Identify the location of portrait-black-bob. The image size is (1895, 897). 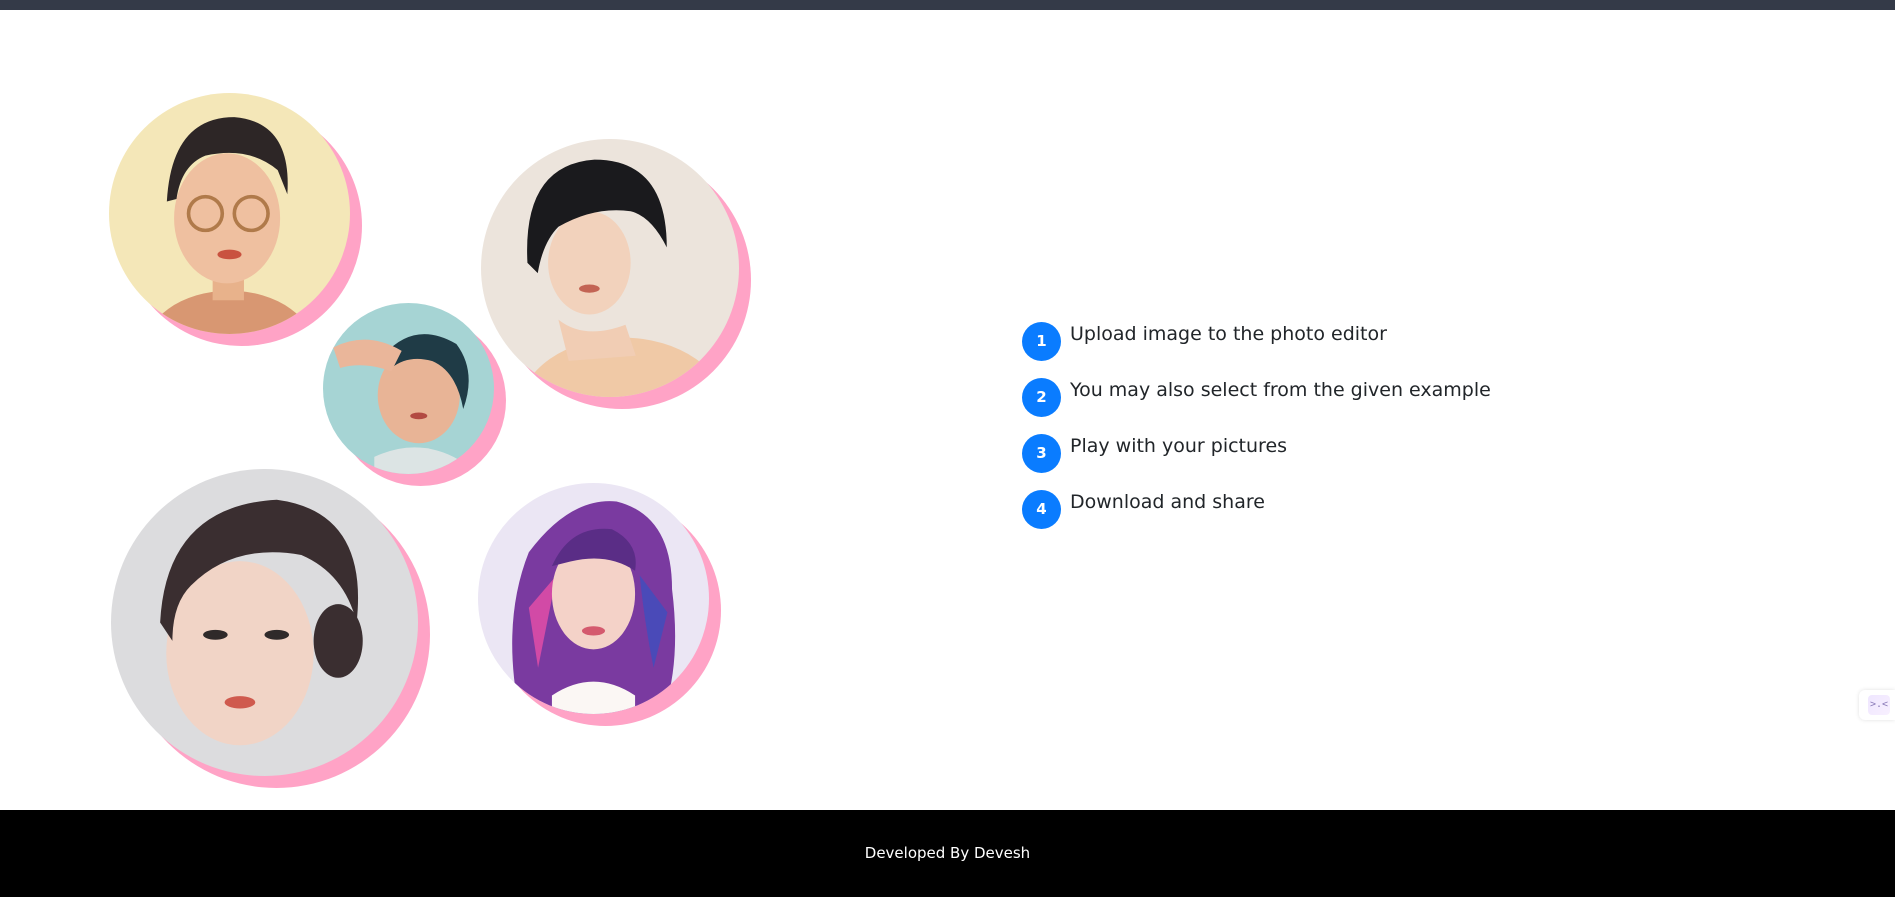
(616, 274).